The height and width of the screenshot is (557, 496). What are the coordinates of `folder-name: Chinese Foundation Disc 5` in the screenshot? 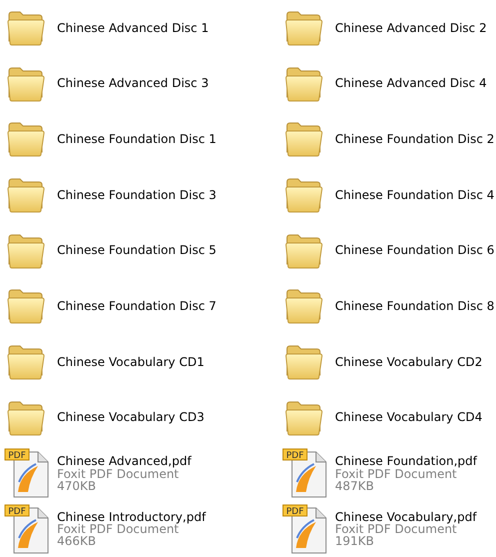 It's located at (136, 250).